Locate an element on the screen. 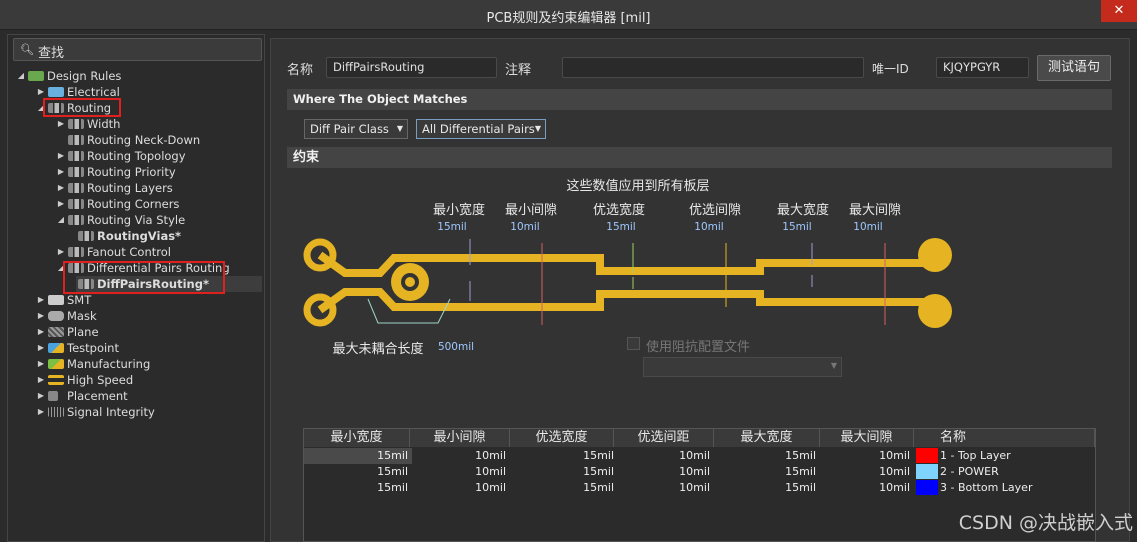 This screenshot has height=542, width=1137. col-header: 名称 is located at coordinates (1004, 438).